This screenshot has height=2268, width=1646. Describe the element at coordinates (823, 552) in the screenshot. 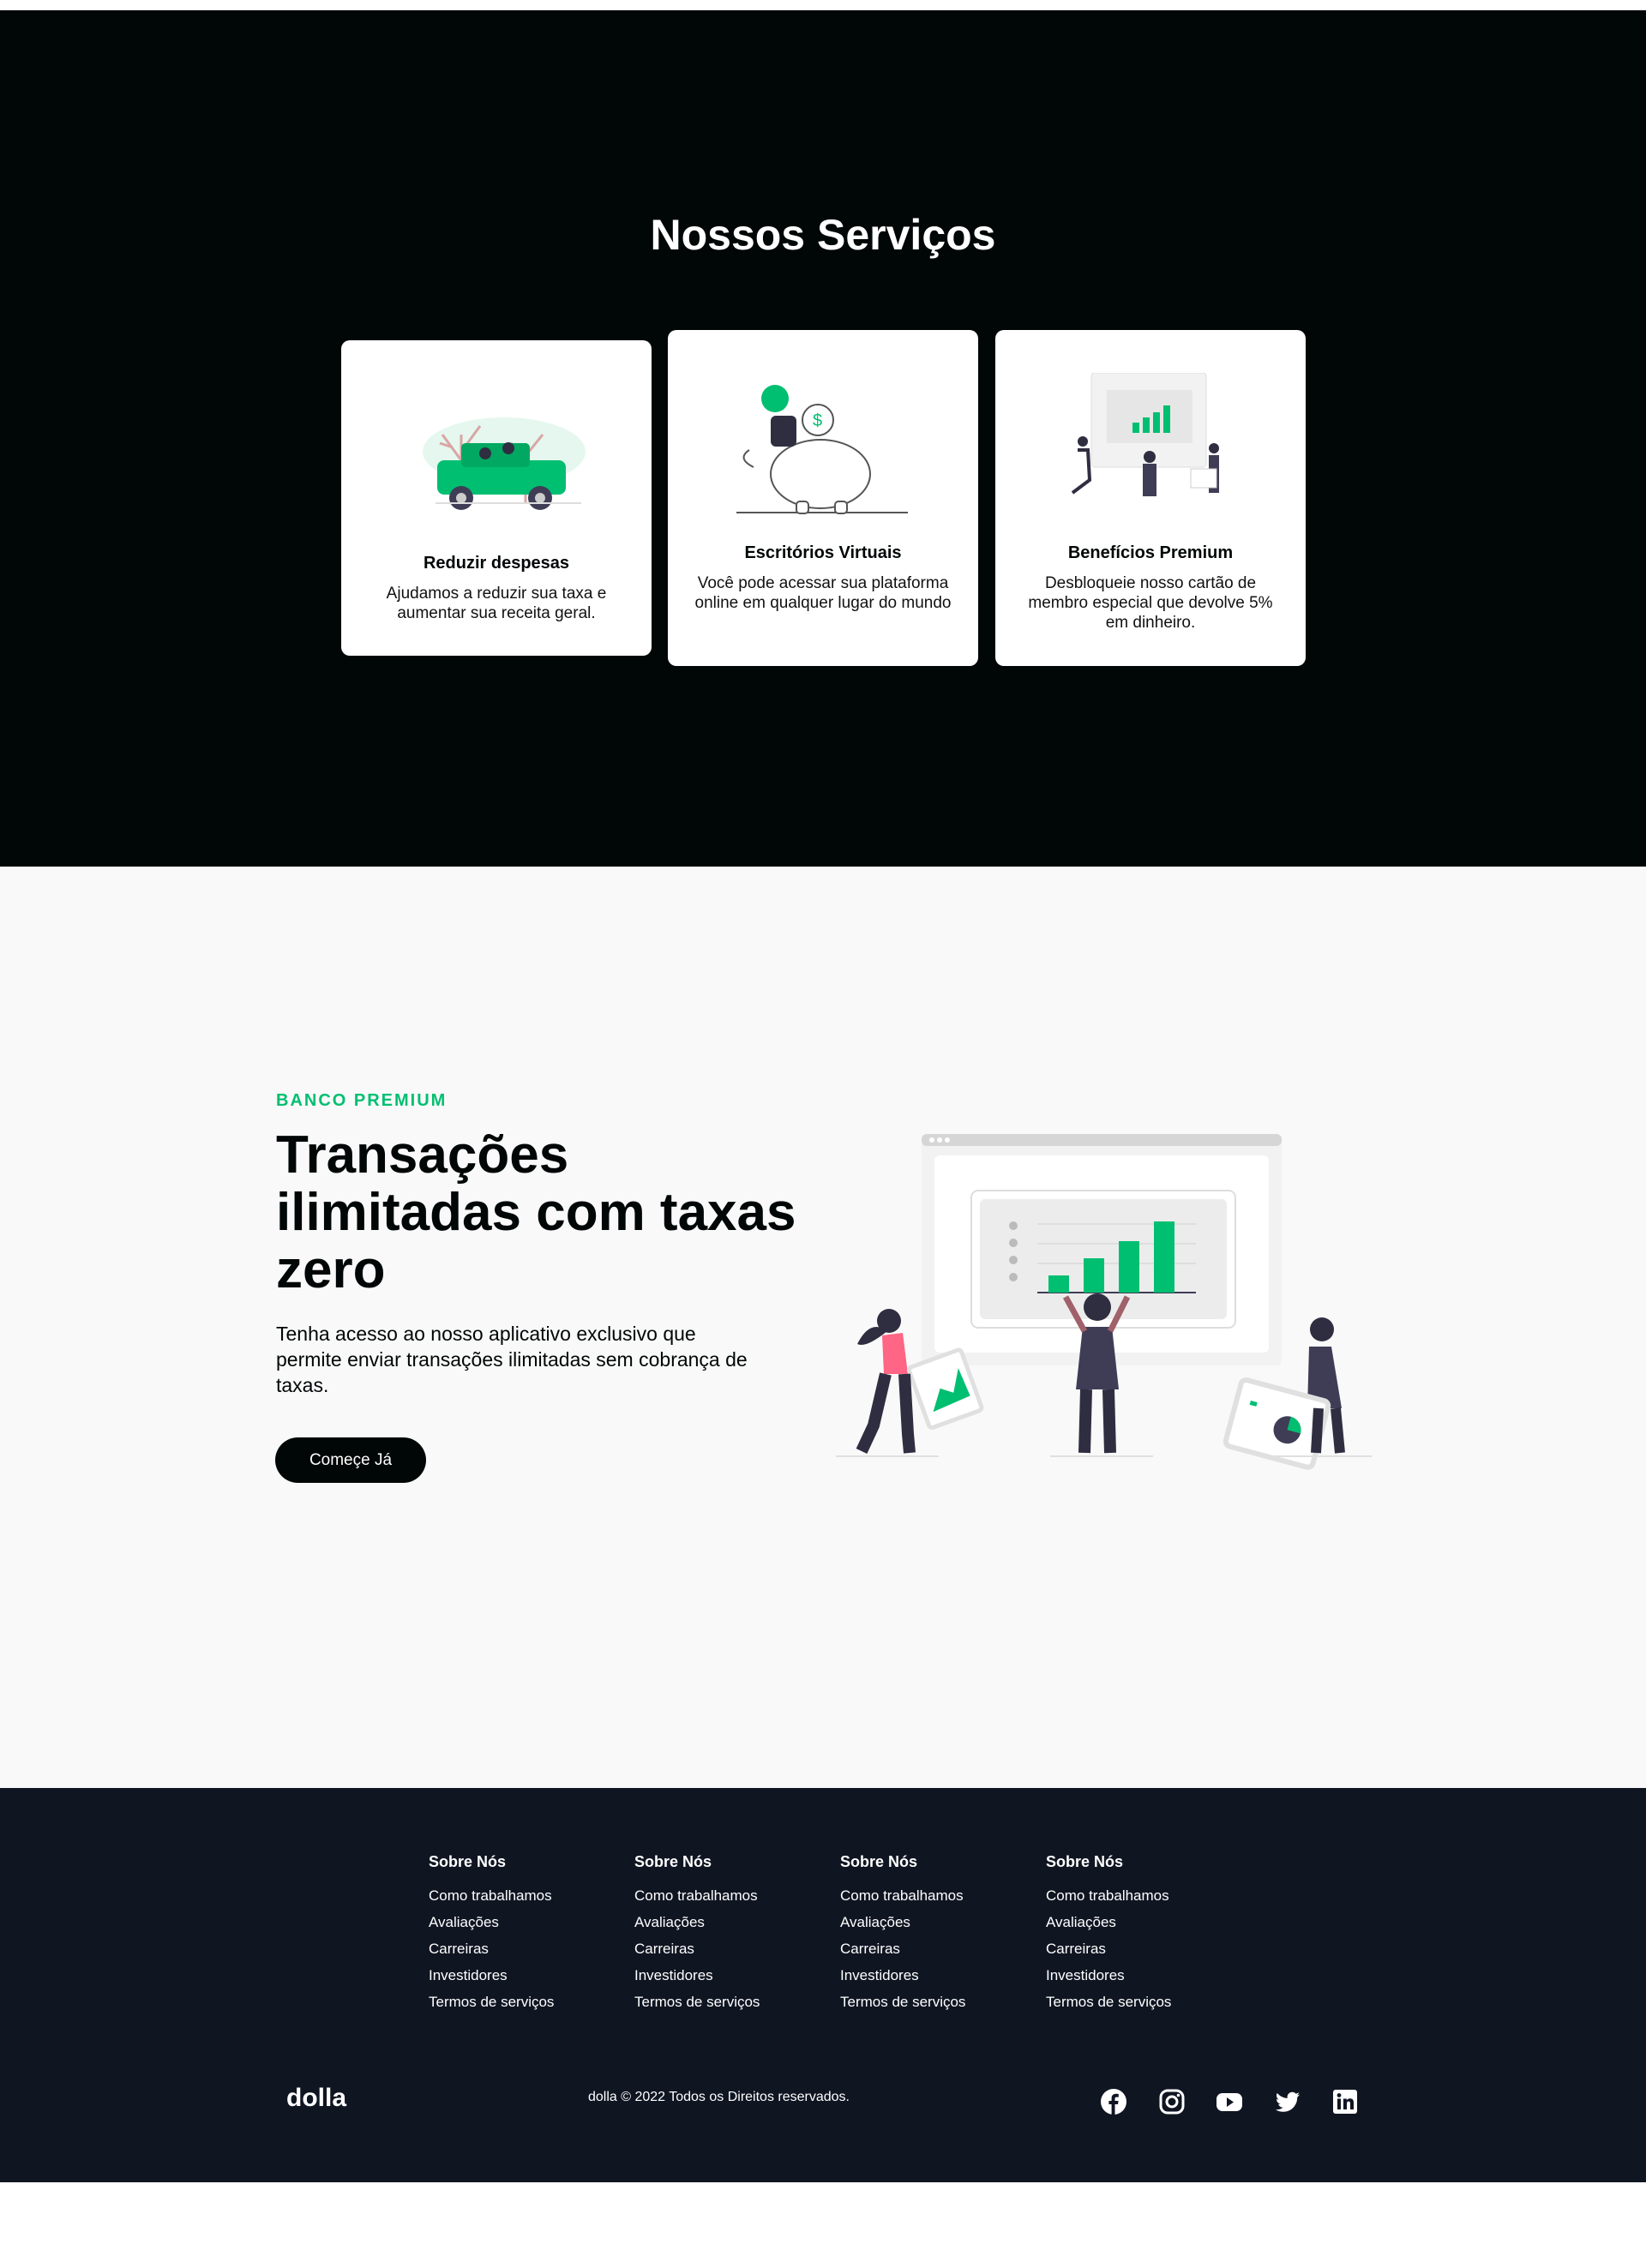

I see `card-title: Escritórios Virtuais` at that location.